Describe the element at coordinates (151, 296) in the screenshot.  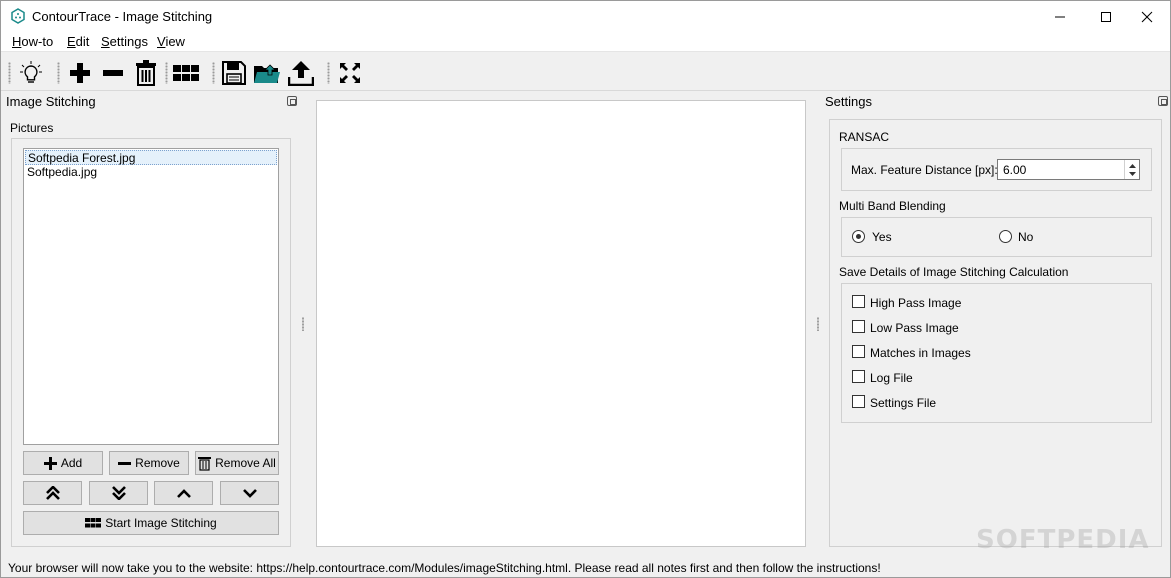
I see `pictures-list: Softpedia Forest.jpg Softpedia.jpg` at that location.